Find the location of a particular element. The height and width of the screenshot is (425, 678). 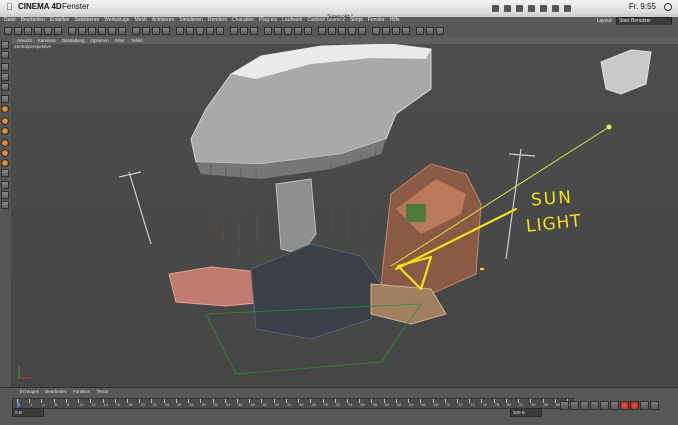

menu-item-werkzeuge: Werkzeuge is located at coordinates (116, 20).